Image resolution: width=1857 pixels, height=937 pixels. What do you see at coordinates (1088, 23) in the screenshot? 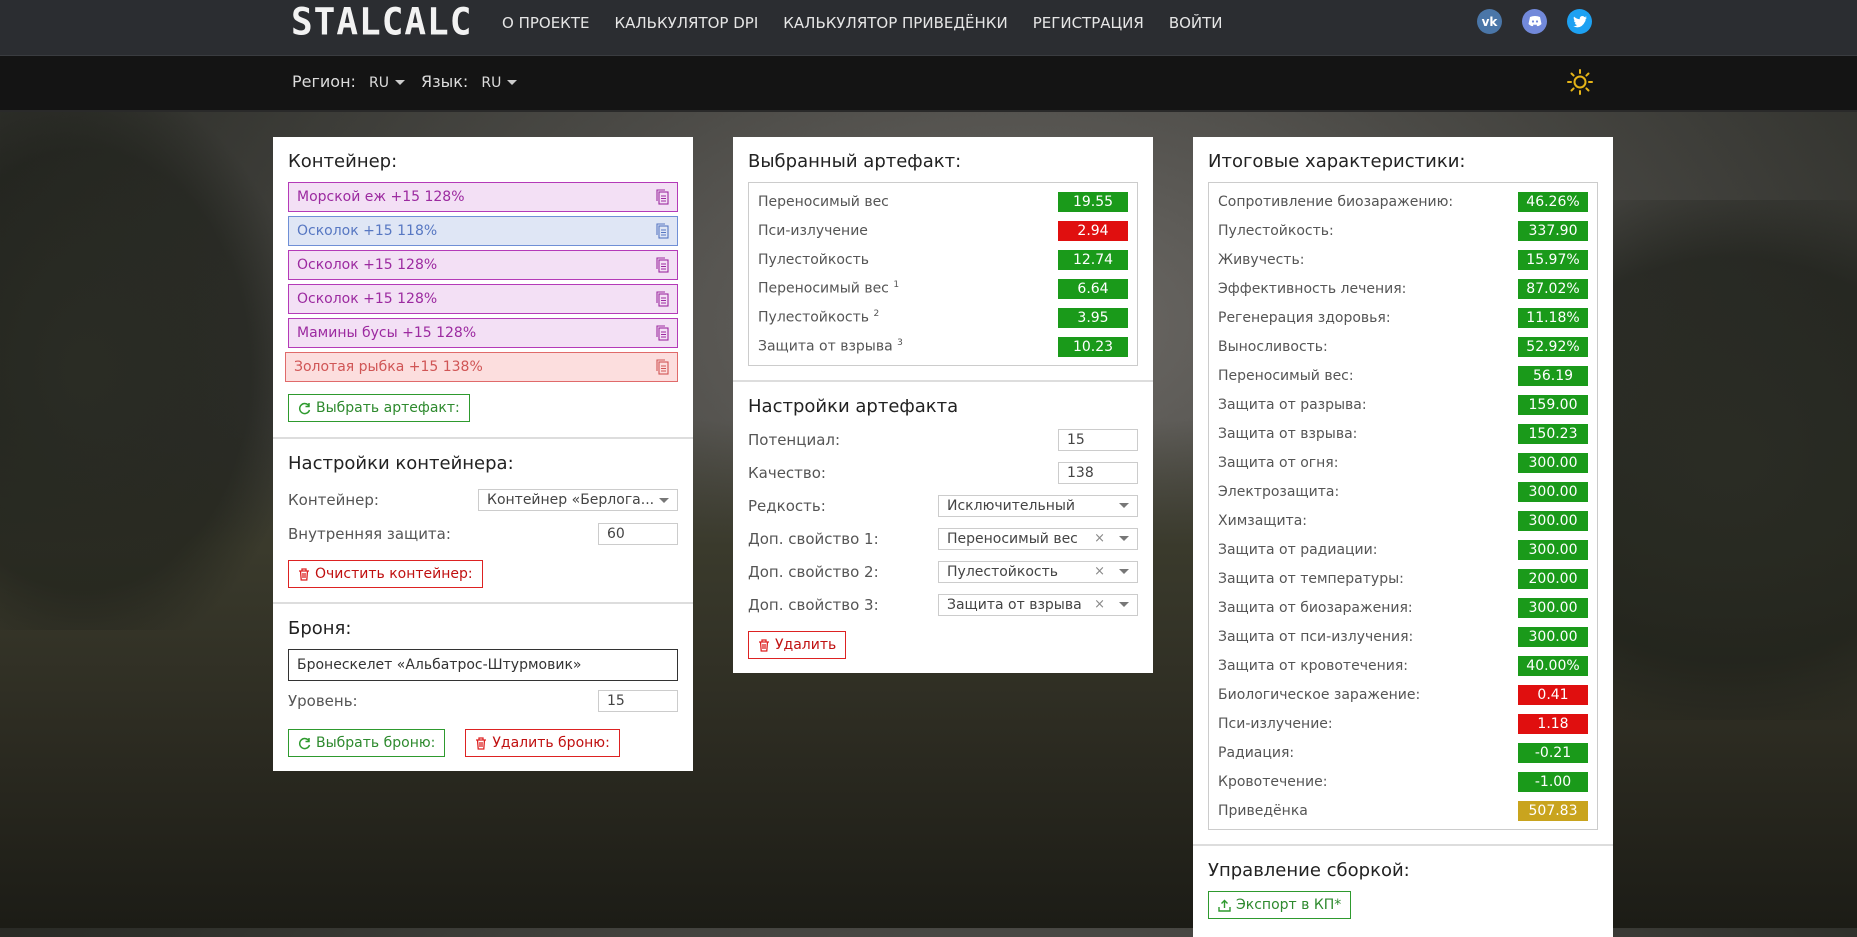
I see `nav-register: РЕГИСТРАЦИЯ` at bounding box center [1088, 23].